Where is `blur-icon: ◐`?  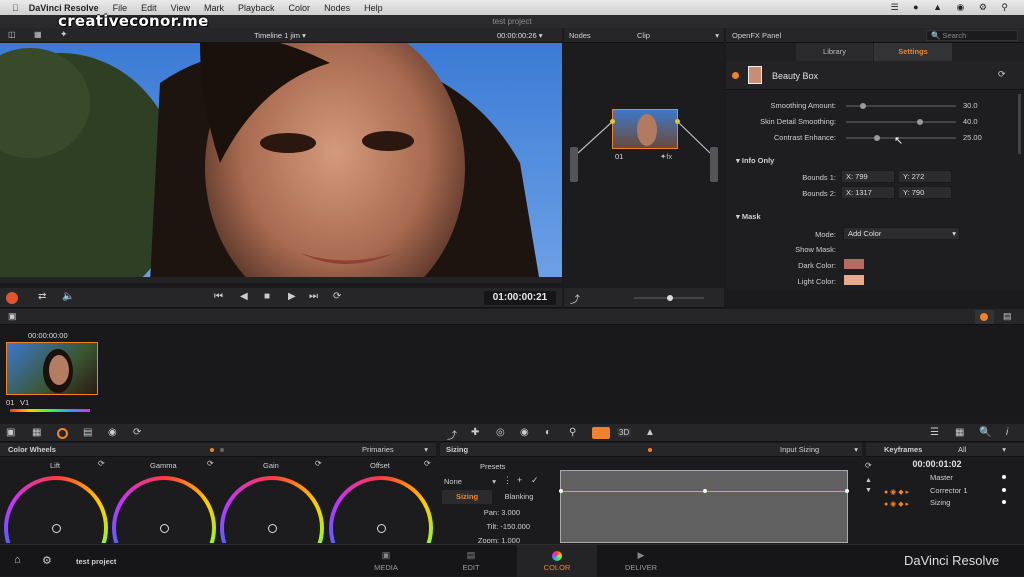
blur-icon: ◐ is located at coordinates (548, 432).